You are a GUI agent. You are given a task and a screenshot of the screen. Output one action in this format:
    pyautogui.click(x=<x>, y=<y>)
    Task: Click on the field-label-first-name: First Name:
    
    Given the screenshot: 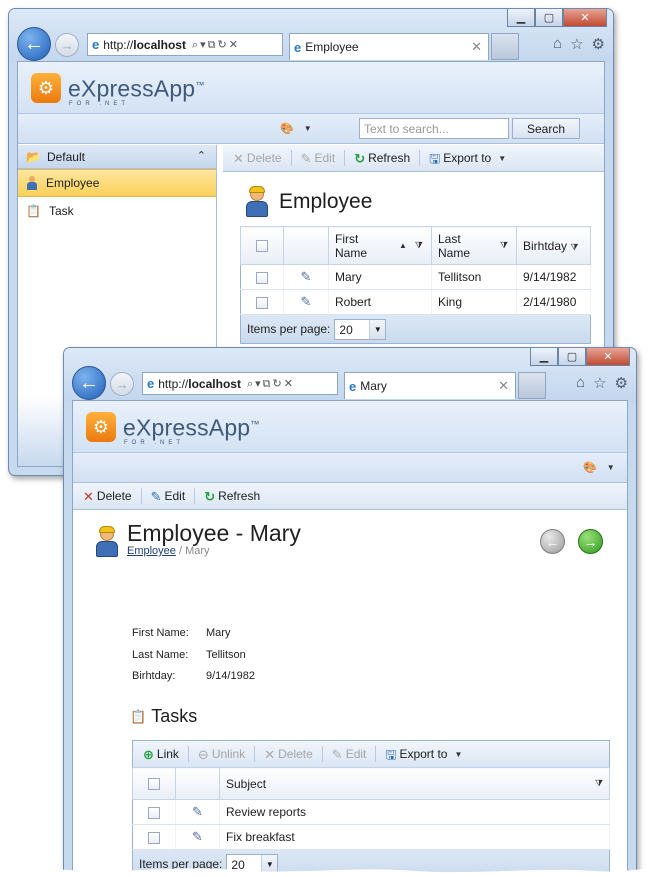 What is the action you would take?
    pyautogui.click(x=160, y=633)
    